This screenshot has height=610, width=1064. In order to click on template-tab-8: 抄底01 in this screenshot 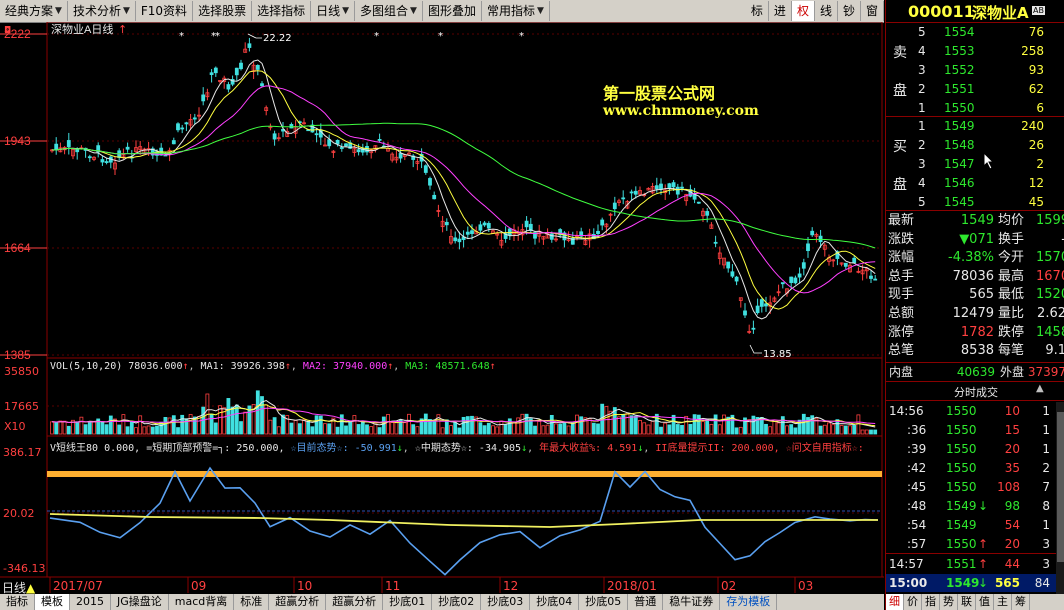, I will do `click(408, 602)`.